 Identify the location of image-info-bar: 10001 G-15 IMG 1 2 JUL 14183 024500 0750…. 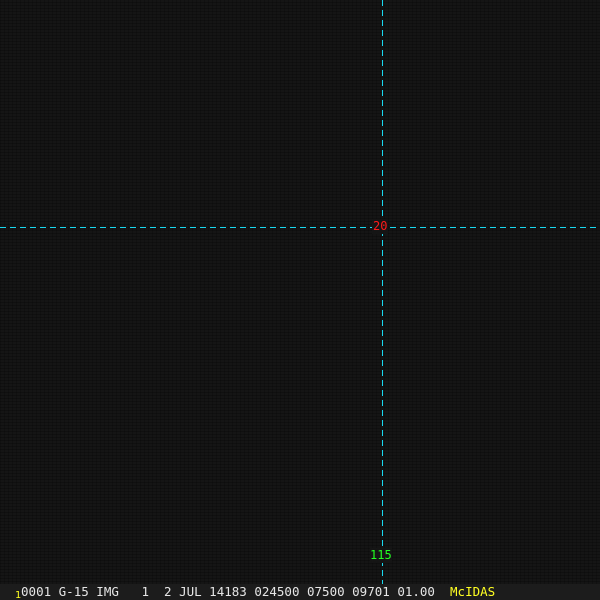
(300, 592).